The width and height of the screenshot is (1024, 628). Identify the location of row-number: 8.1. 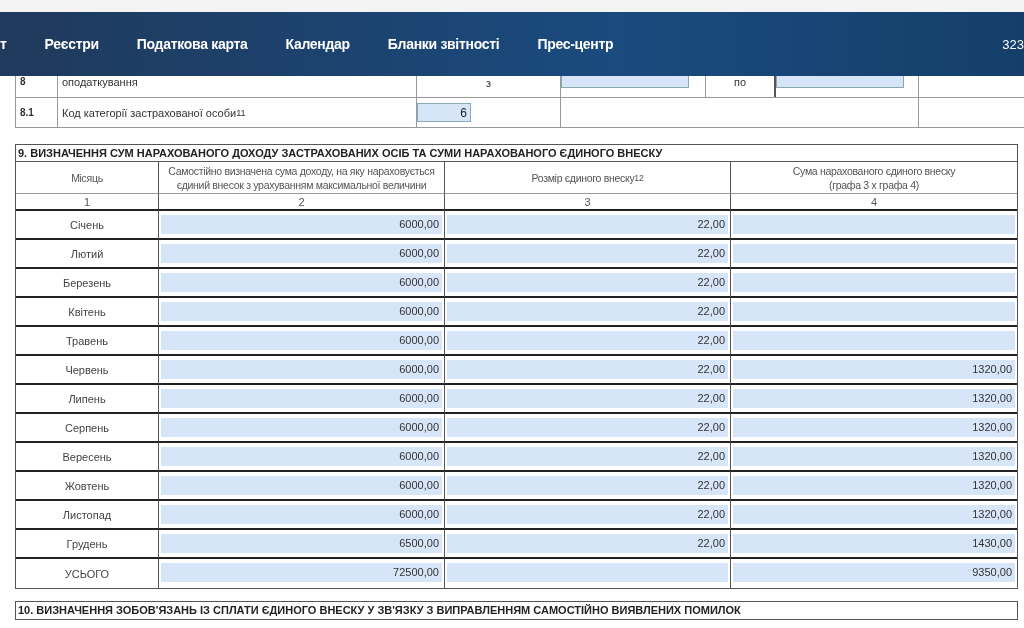
(37, 112).